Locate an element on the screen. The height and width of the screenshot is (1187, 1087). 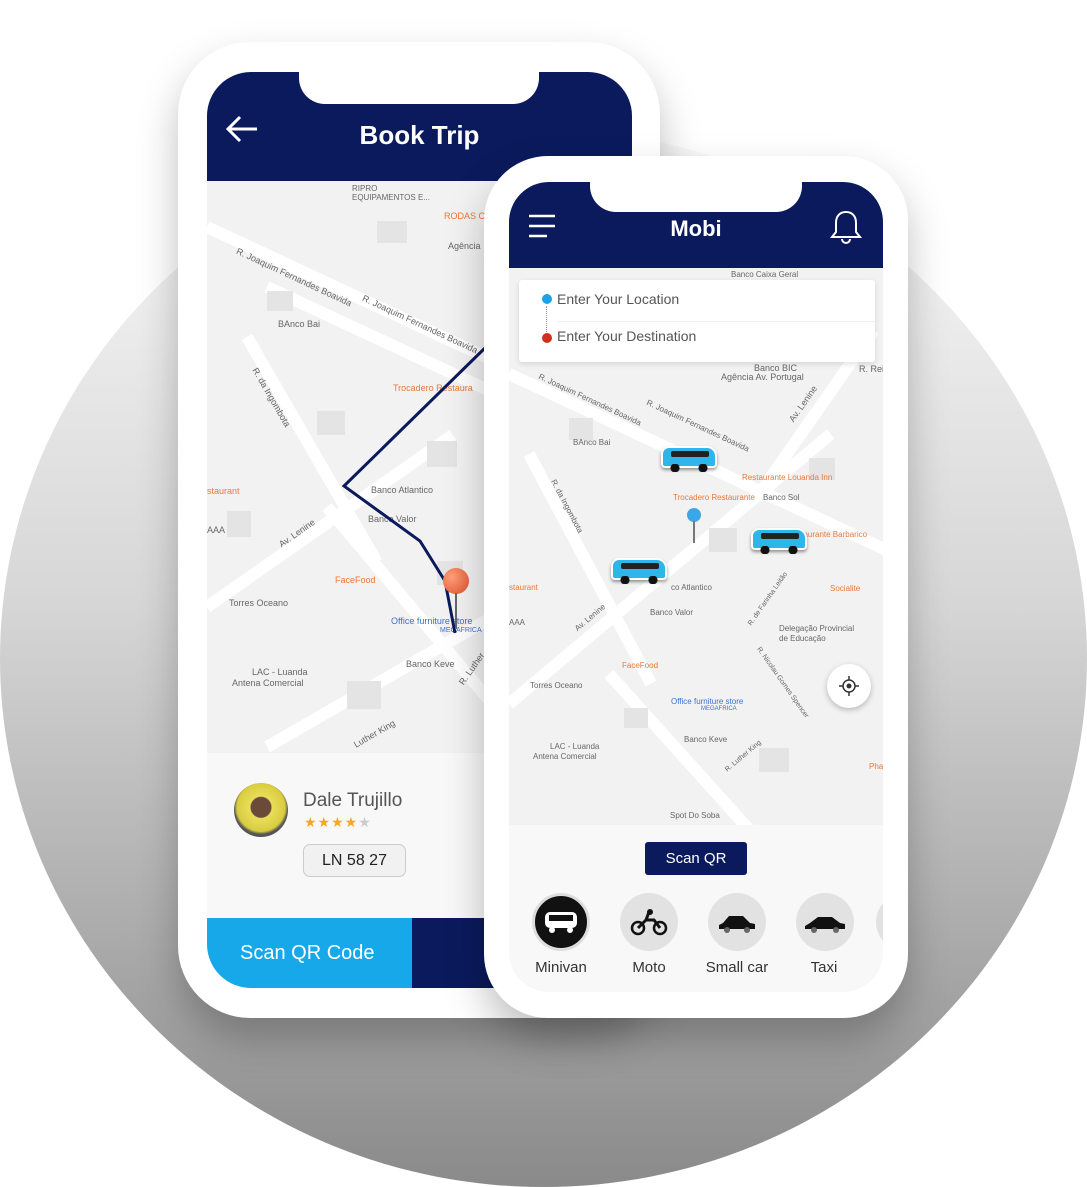
recenter-button is located at coordinates (849, 686).